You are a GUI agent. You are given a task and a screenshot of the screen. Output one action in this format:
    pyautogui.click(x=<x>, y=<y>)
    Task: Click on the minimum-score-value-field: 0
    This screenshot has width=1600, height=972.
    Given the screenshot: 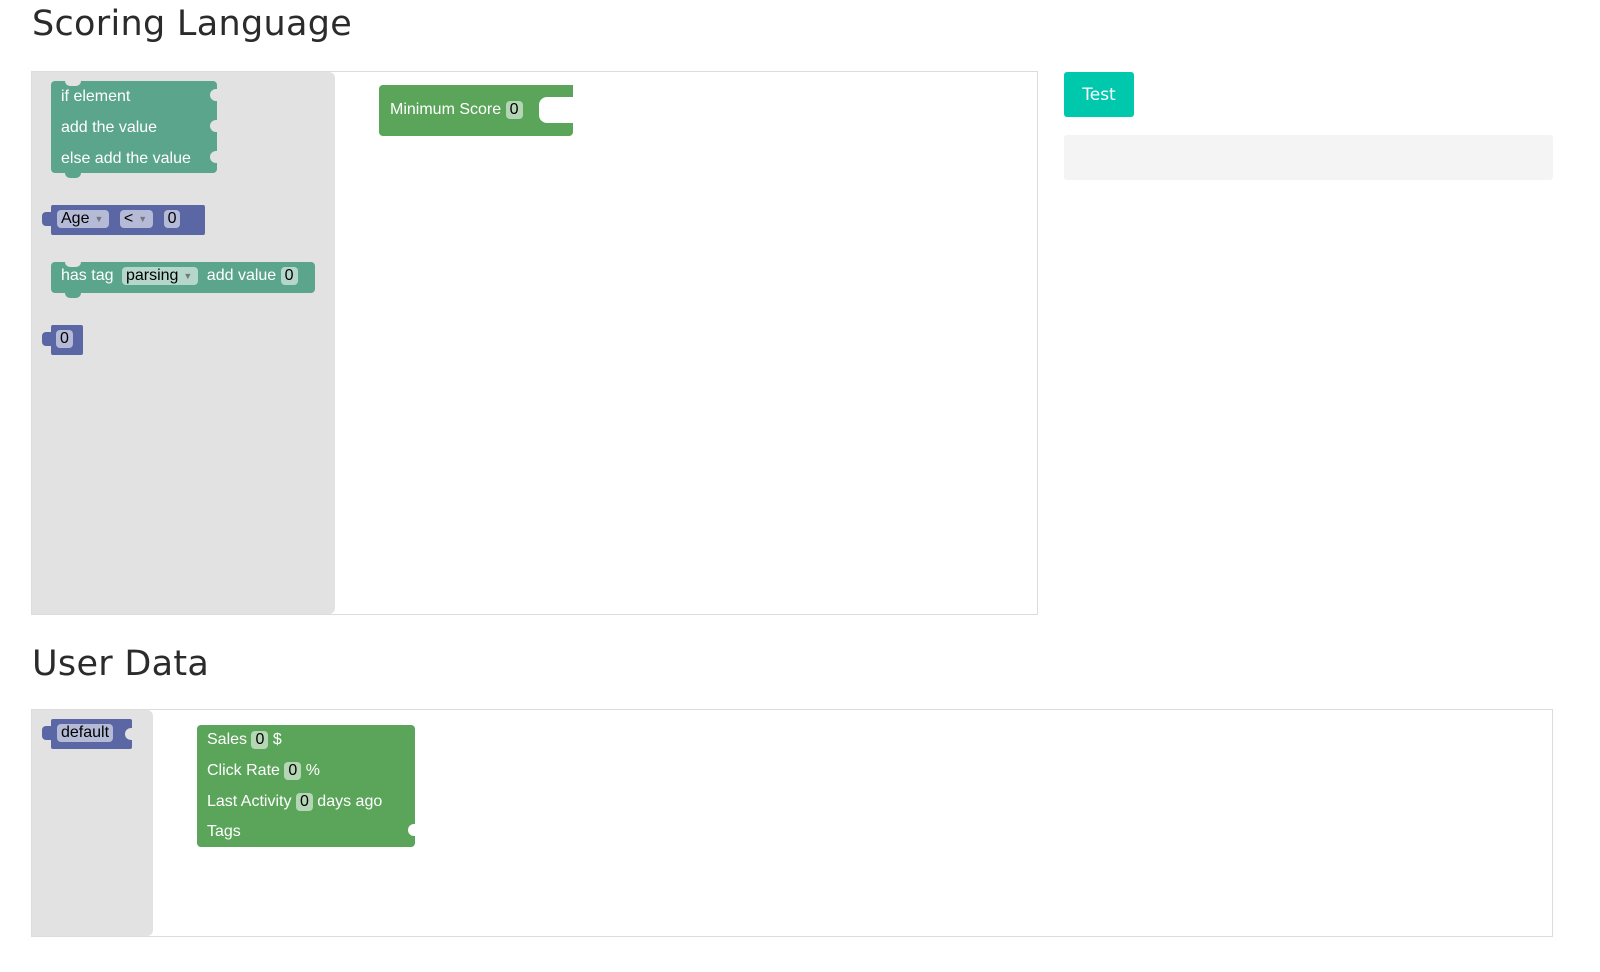 What is the action you would take?
    pyautogui.click(x=514, y=110)
    